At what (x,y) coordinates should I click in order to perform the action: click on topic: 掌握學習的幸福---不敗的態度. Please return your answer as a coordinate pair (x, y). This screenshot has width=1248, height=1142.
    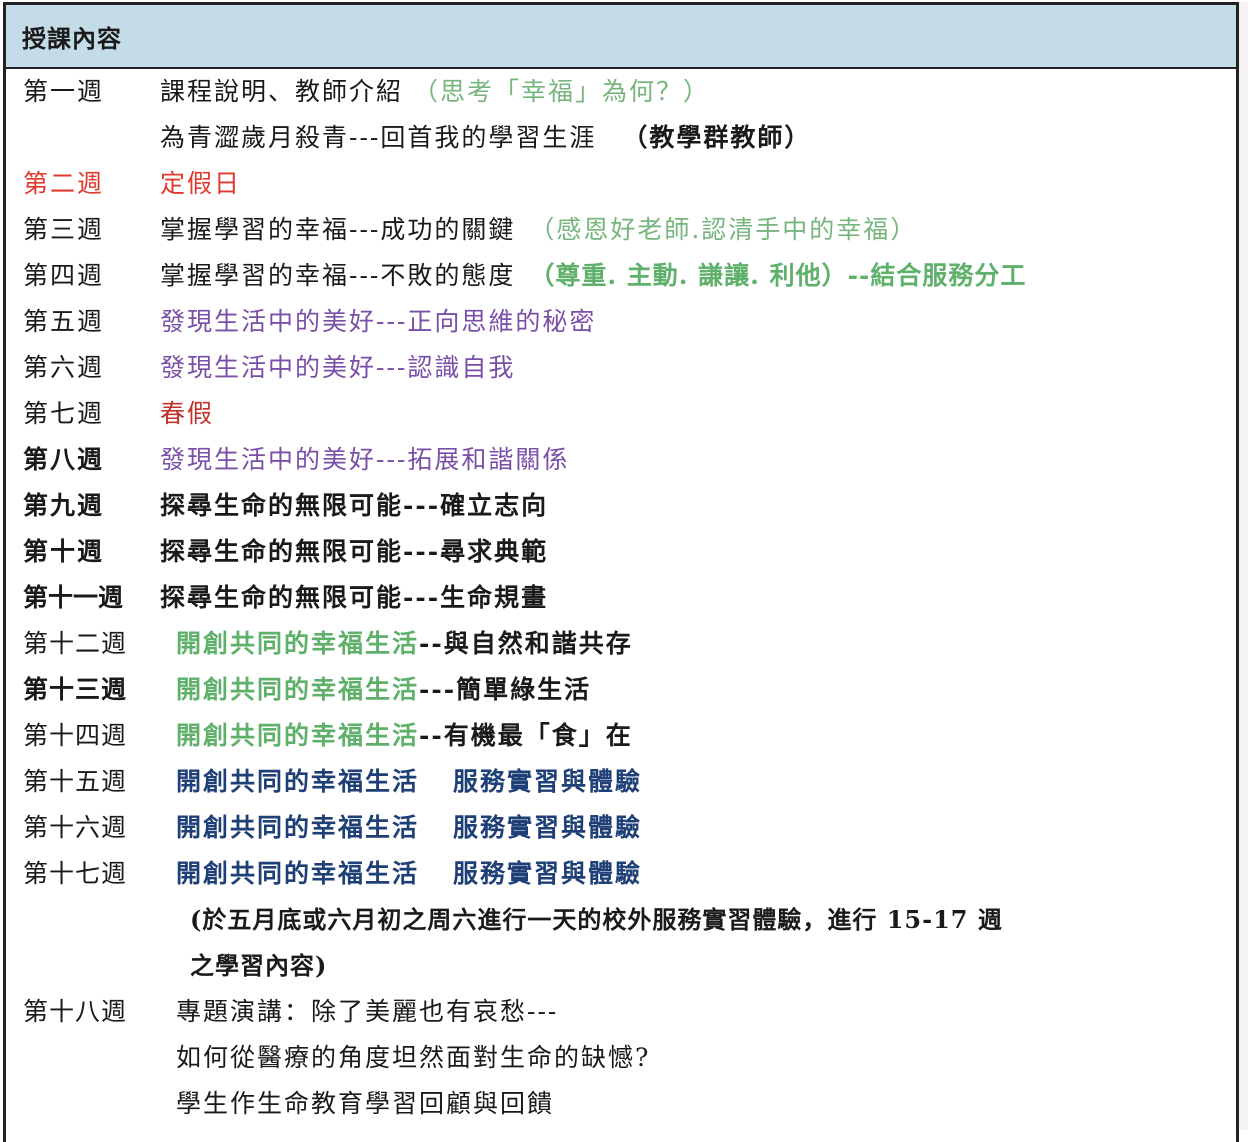
    Looking at the image, I should click on (338, 275).